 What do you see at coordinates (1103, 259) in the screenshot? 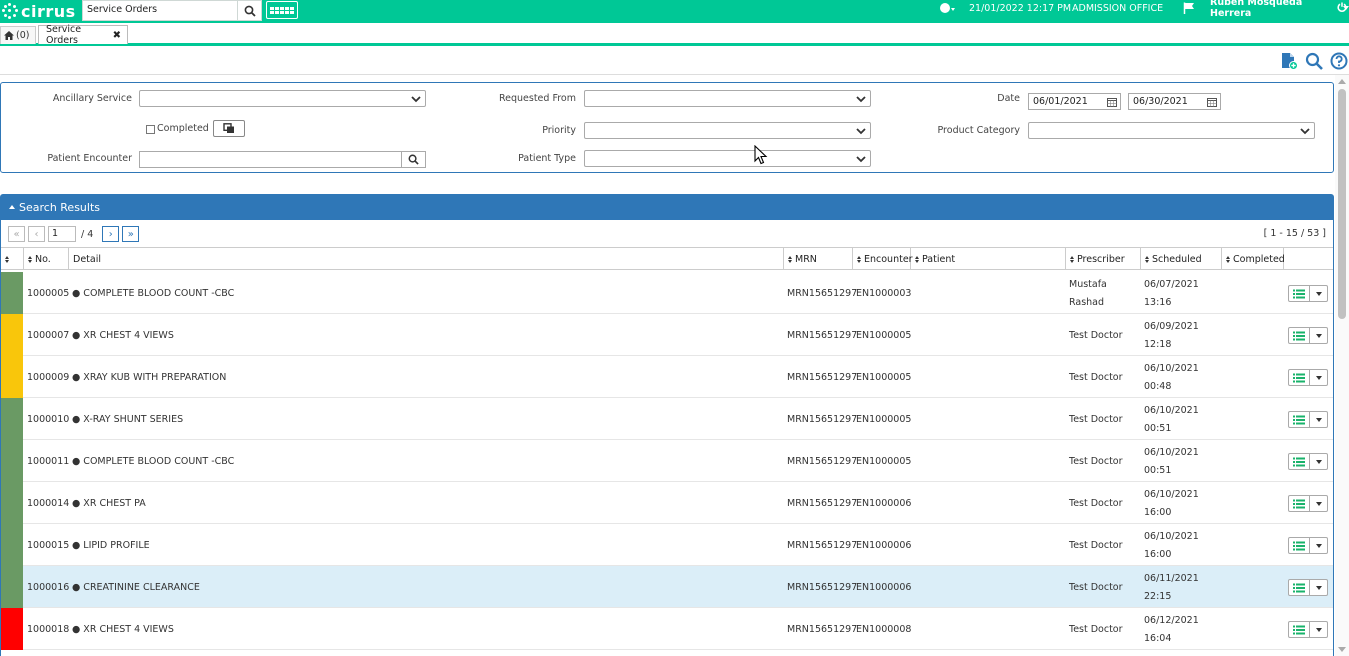
I see `column-header-prescriber: Prescriber` at bounding box center [1103, 259].